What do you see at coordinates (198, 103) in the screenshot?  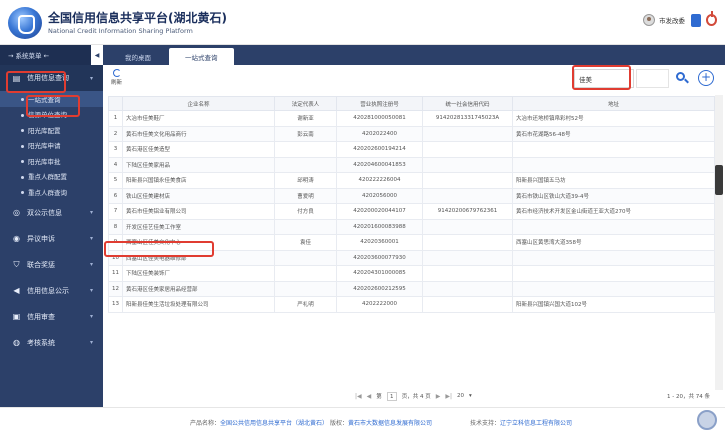 I see `column-header-company: 企业名称` at bounding box center [198, 103].